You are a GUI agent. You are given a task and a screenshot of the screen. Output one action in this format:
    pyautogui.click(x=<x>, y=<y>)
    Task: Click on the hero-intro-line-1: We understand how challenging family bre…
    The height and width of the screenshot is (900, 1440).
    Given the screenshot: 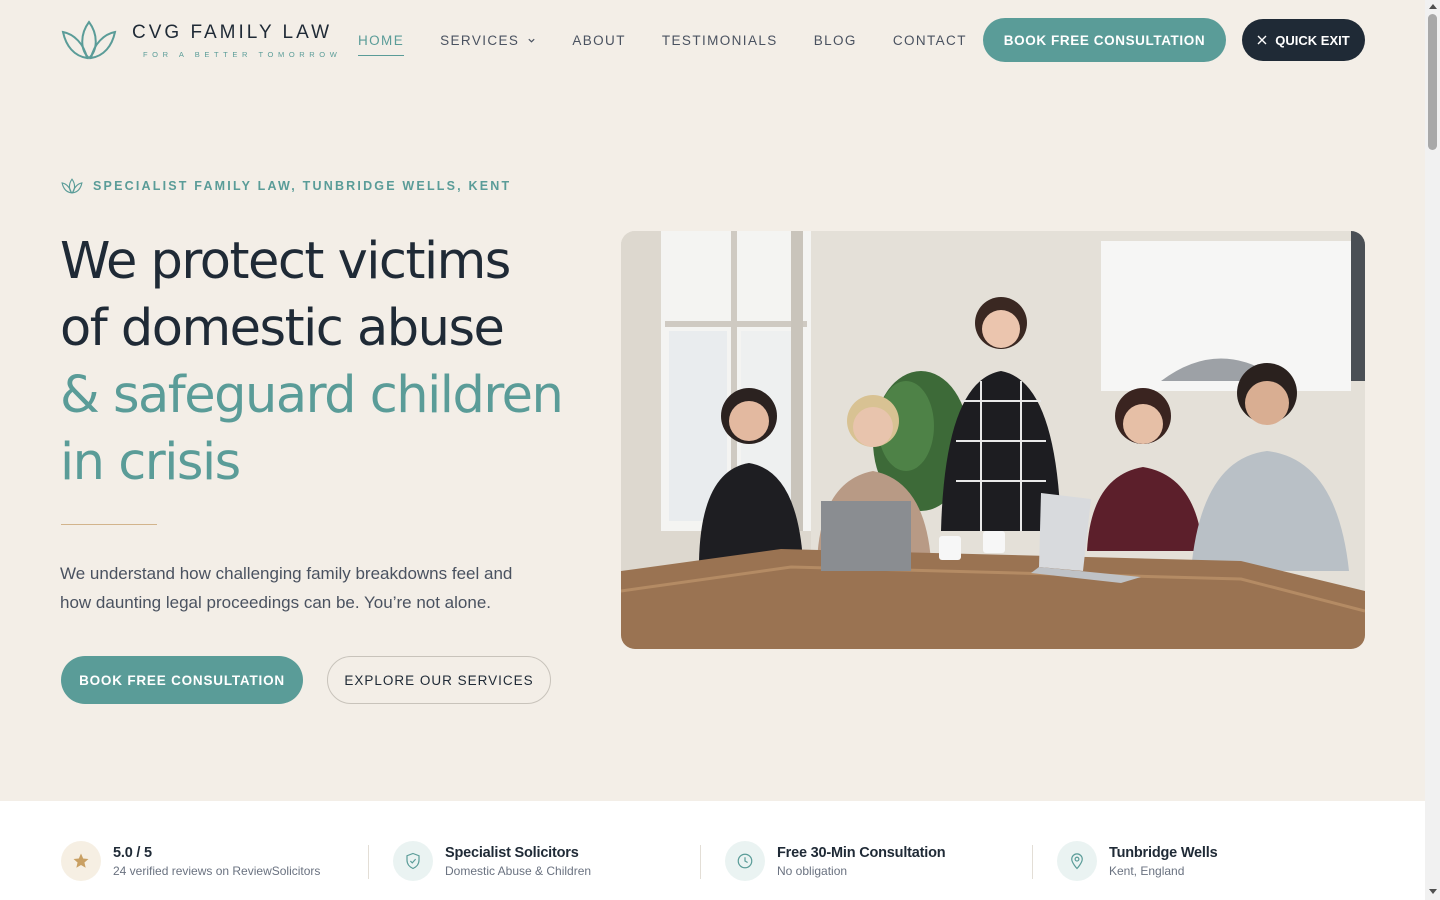 What is the action you would take?
    pyautogui.click(x=286, y=573)
    